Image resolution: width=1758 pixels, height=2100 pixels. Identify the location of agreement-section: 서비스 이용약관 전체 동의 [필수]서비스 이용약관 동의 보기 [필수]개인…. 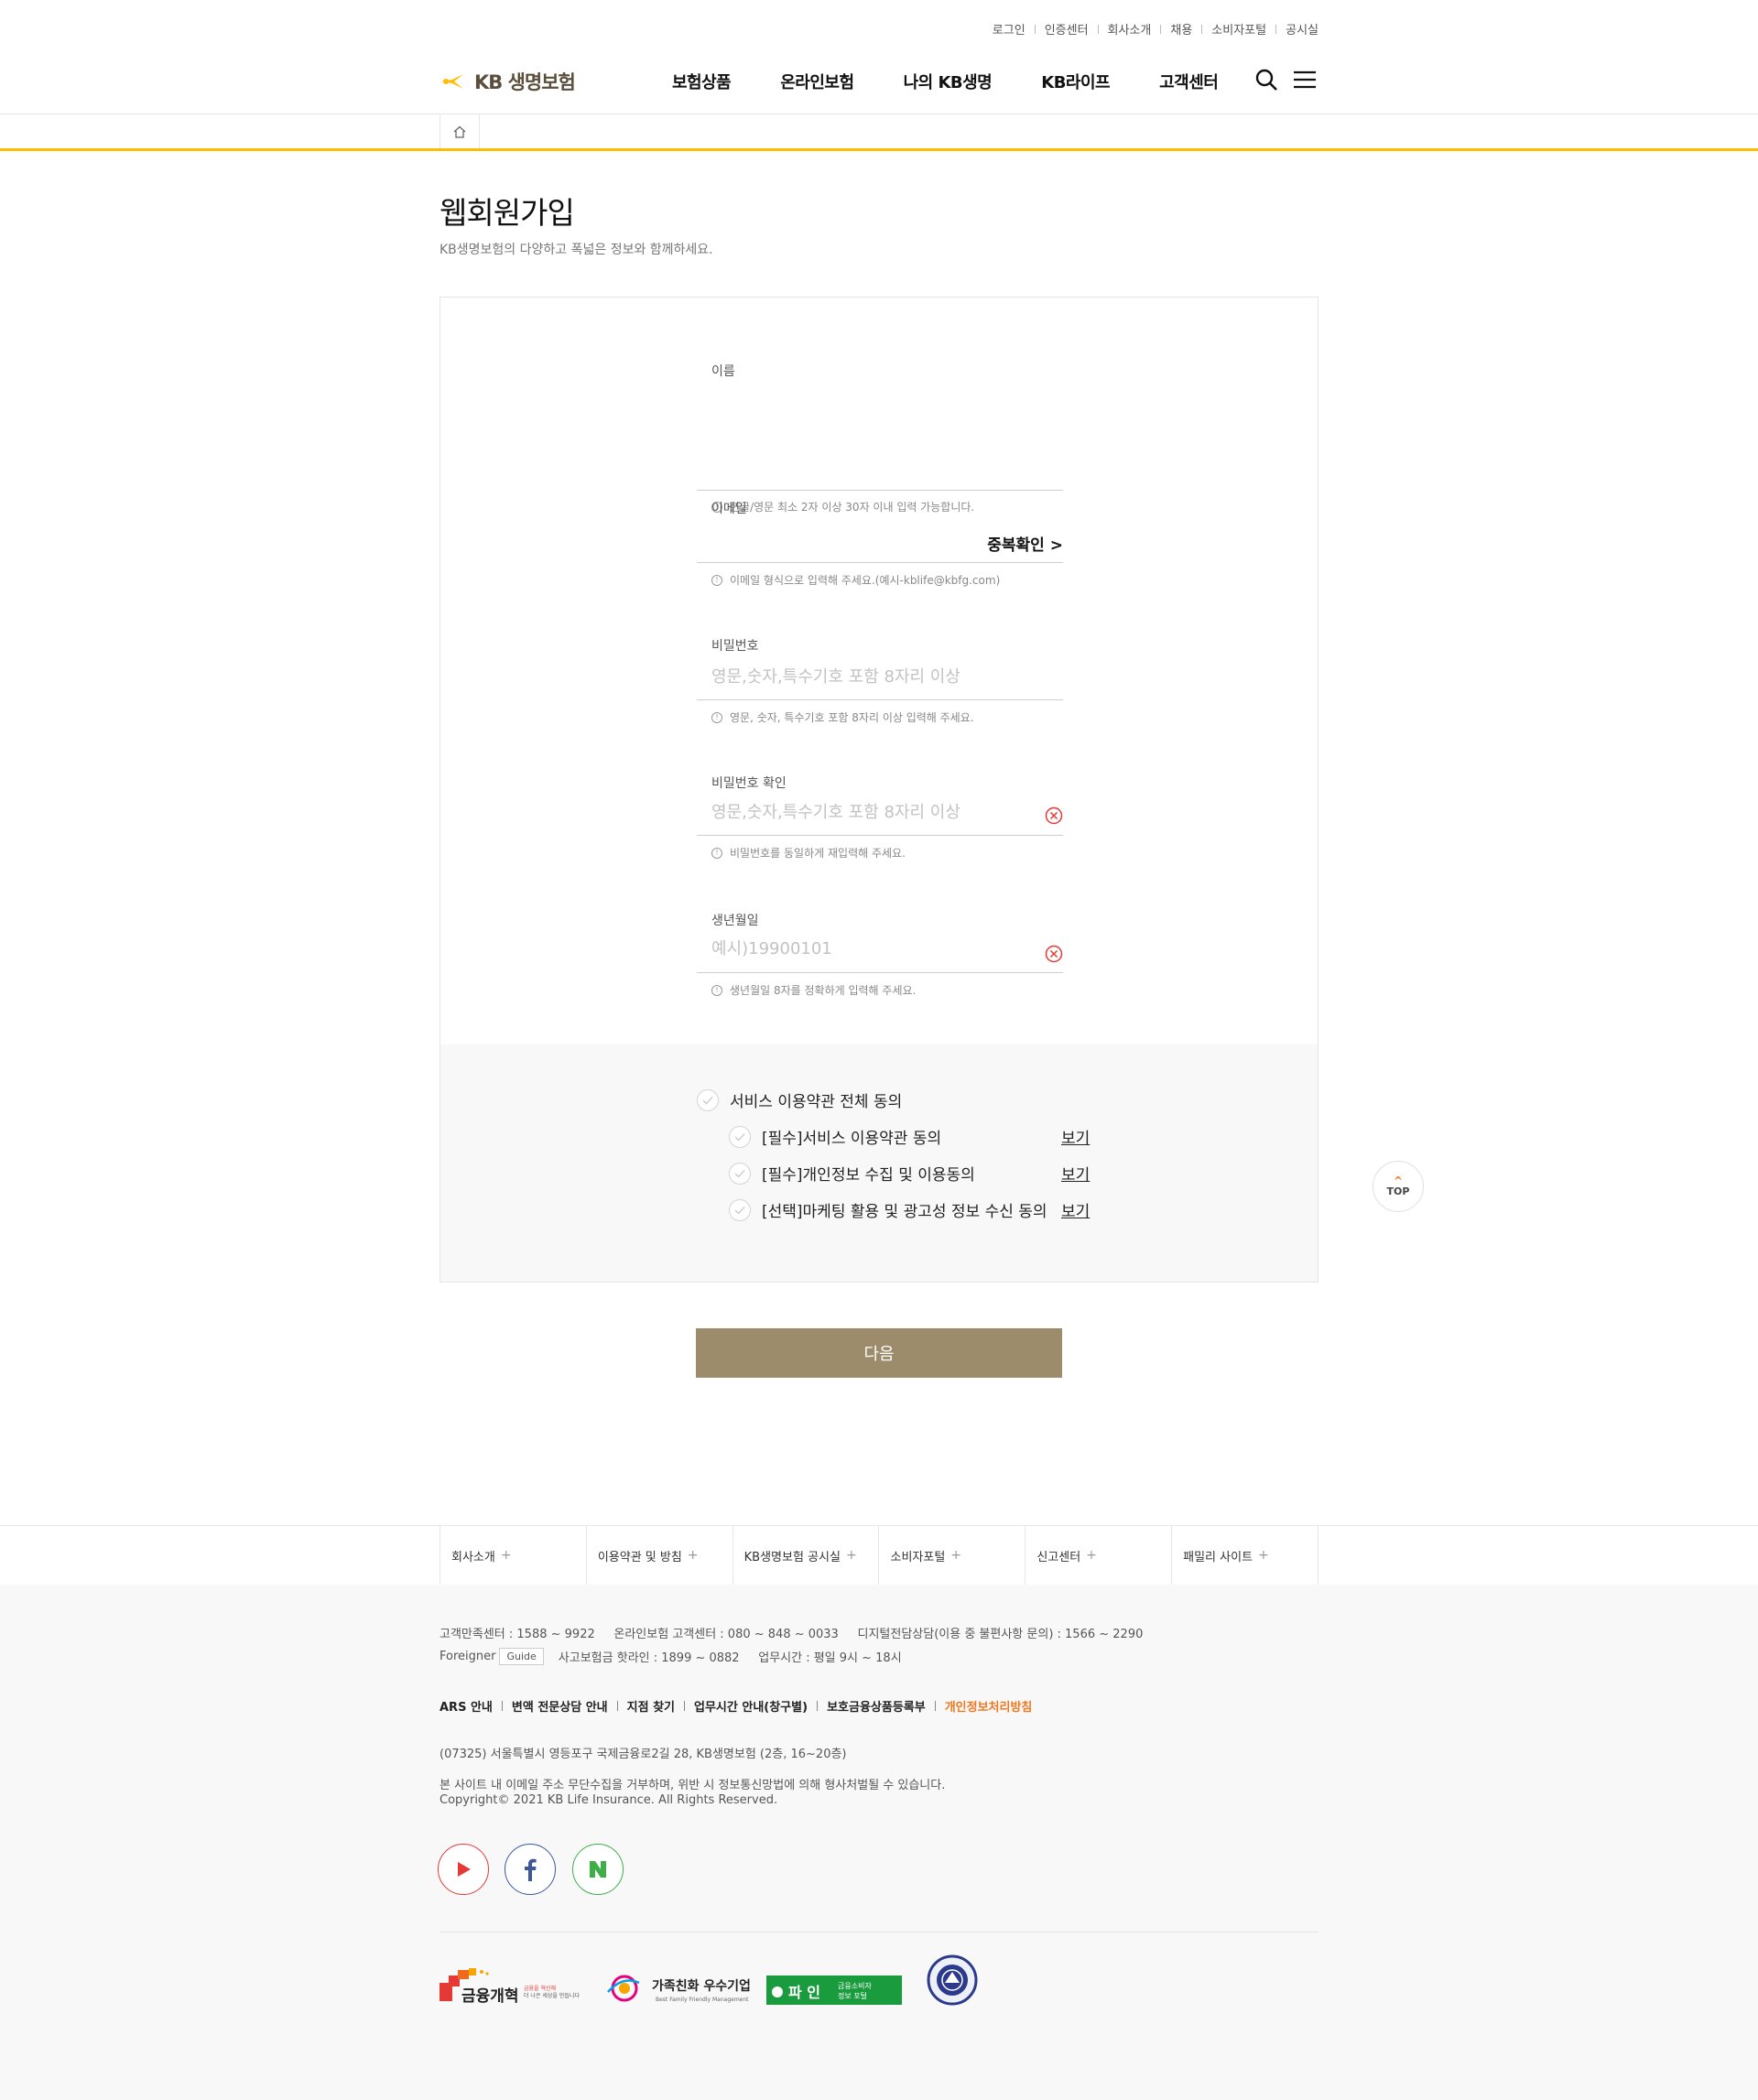
(879, 1163).